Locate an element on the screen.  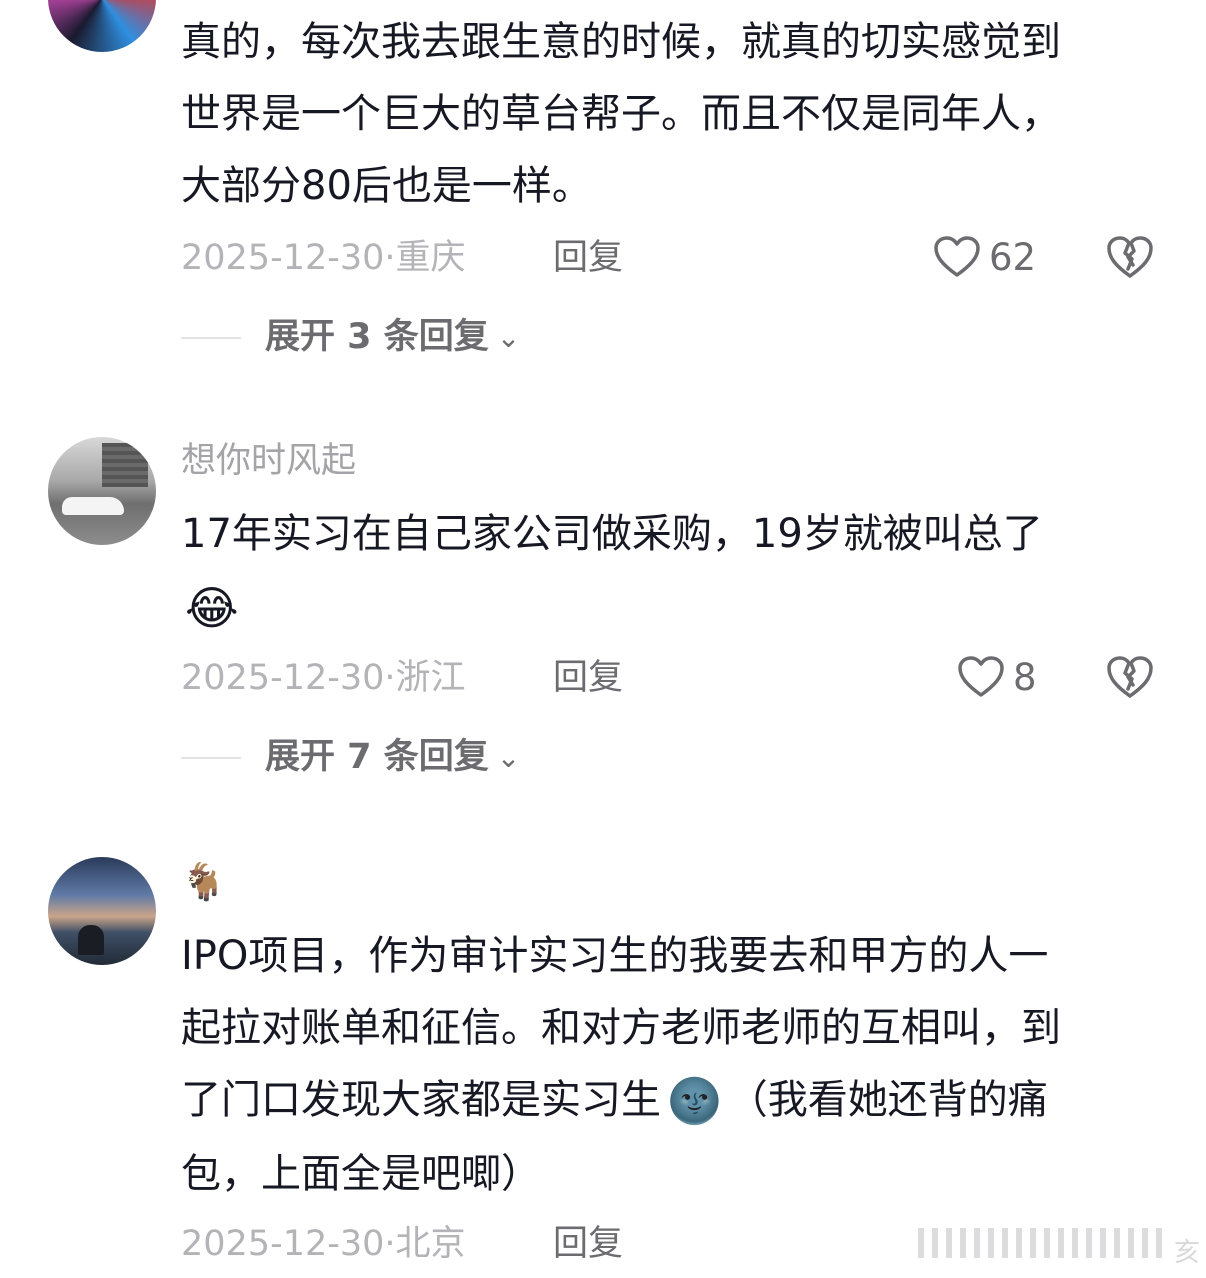
comment-location: 重庆 is located at coordinates (430, 258).